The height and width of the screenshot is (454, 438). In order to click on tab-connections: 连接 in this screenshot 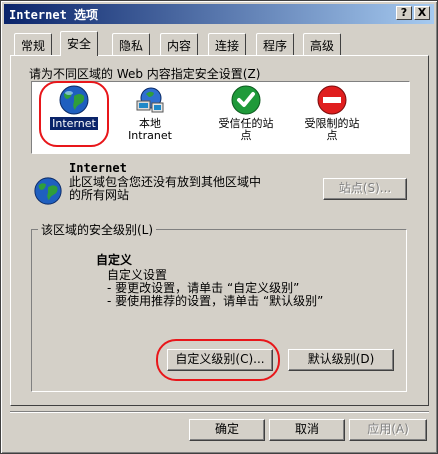, I will do `click(227, 44)`.